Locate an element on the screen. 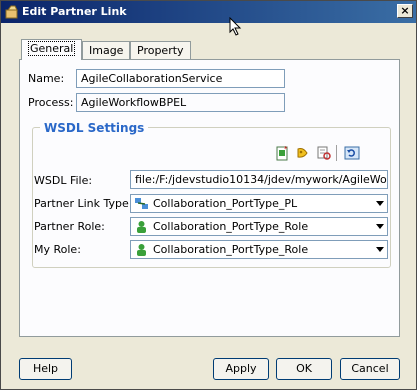  name-label: Name: is located at coordinates (46, 78).